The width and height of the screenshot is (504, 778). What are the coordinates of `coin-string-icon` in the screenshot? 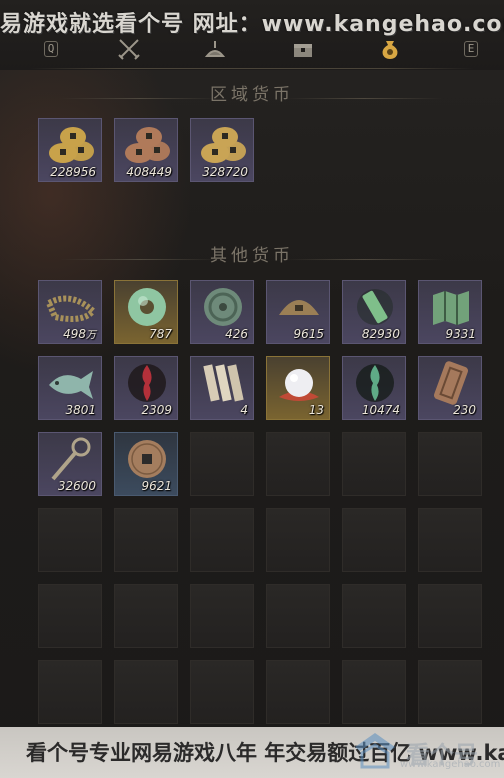 It's located at (71, 307).